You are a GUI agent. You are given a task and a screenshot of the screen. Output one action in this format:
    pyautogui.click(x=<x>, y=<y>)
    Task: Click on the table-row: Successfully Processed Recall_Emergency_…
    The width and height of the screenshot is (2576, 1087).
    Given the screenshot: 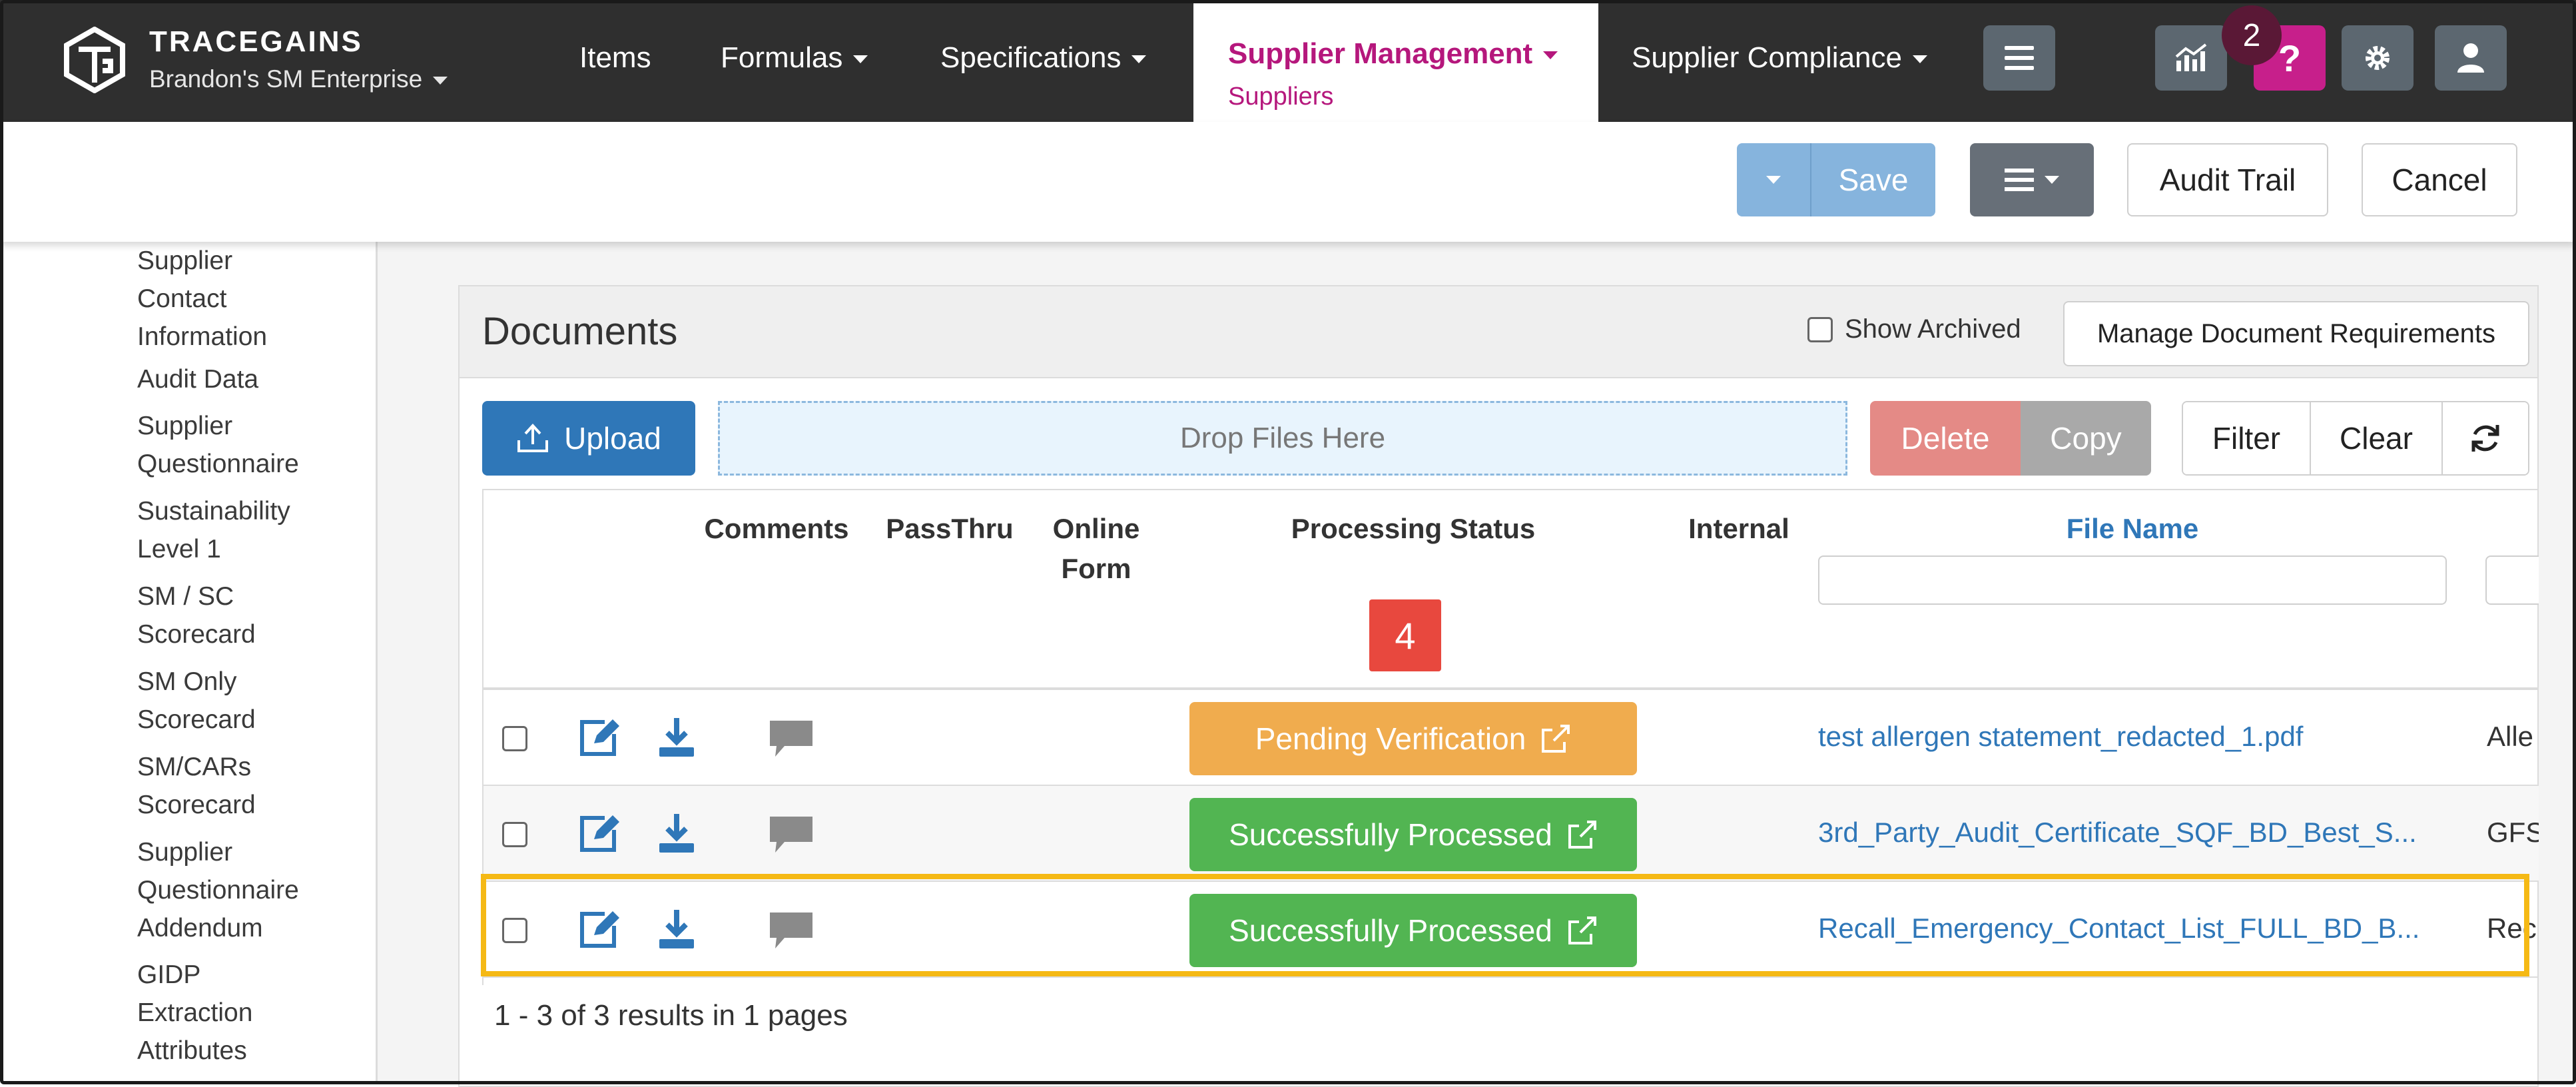 What is the action you would take?
    pyautogui.click(x=1511, y=930)
    